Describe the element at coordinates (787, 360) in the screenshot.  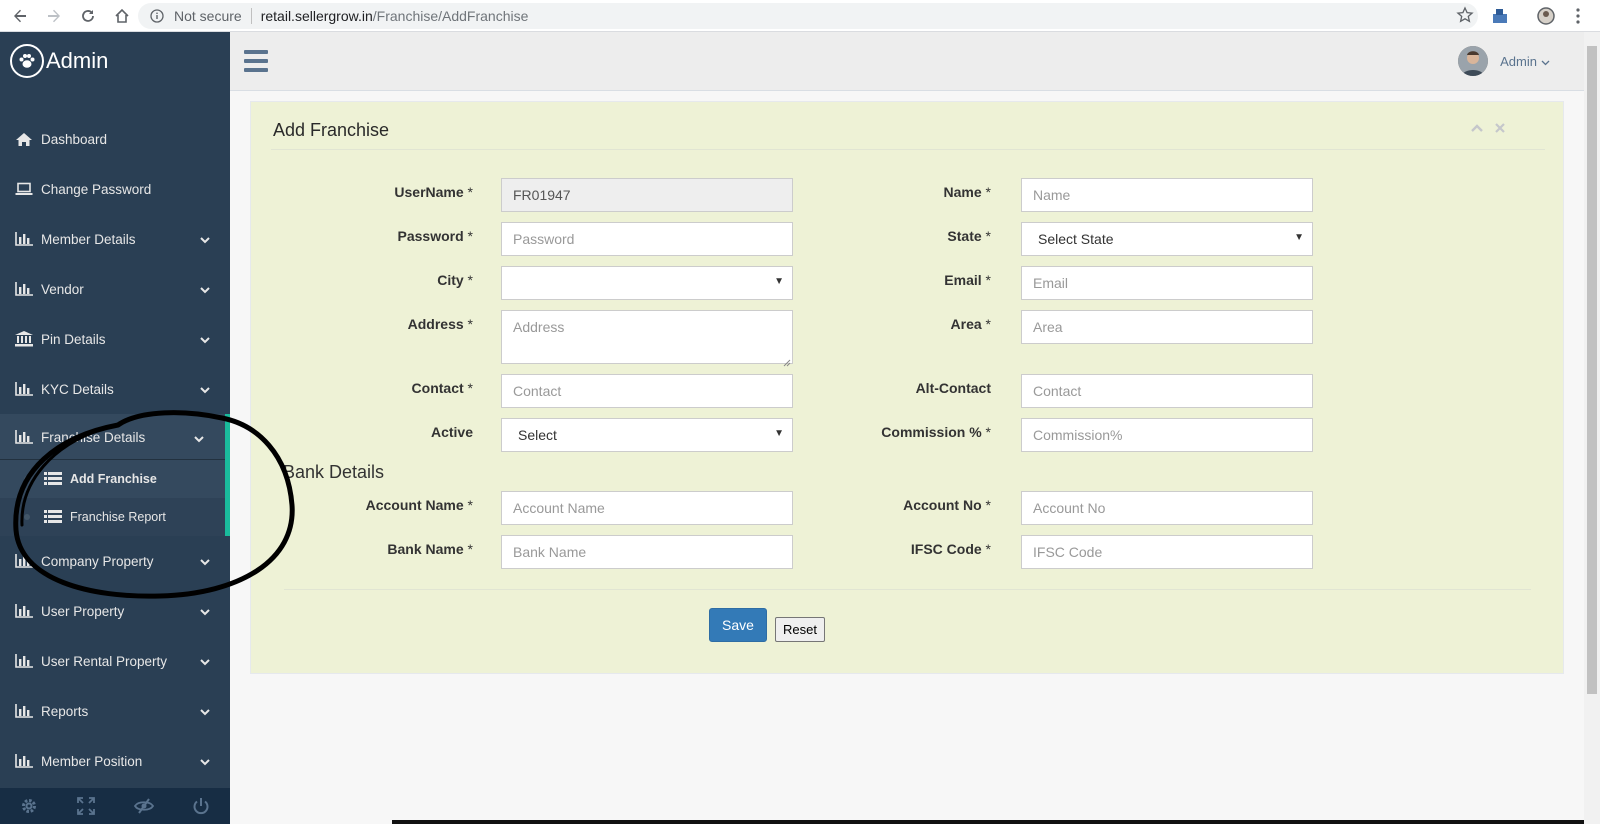
I see `resize-handle-icon` at that location.